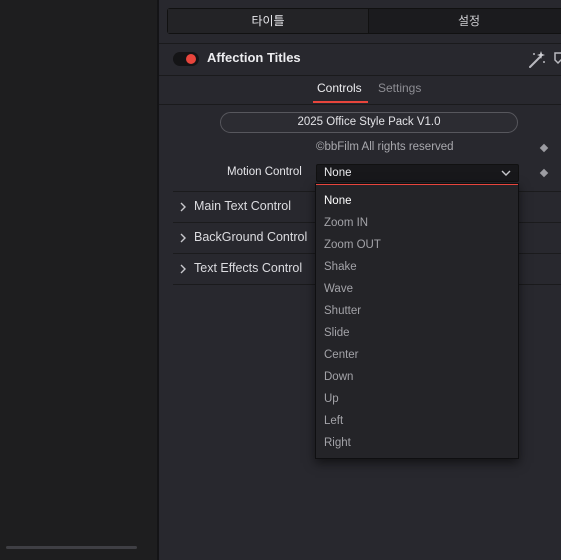 The height and width of the screenshot is (560, 561). I want to click on style-pack-button: 2025 Office Style Pack V1.0, so click(369, 122).